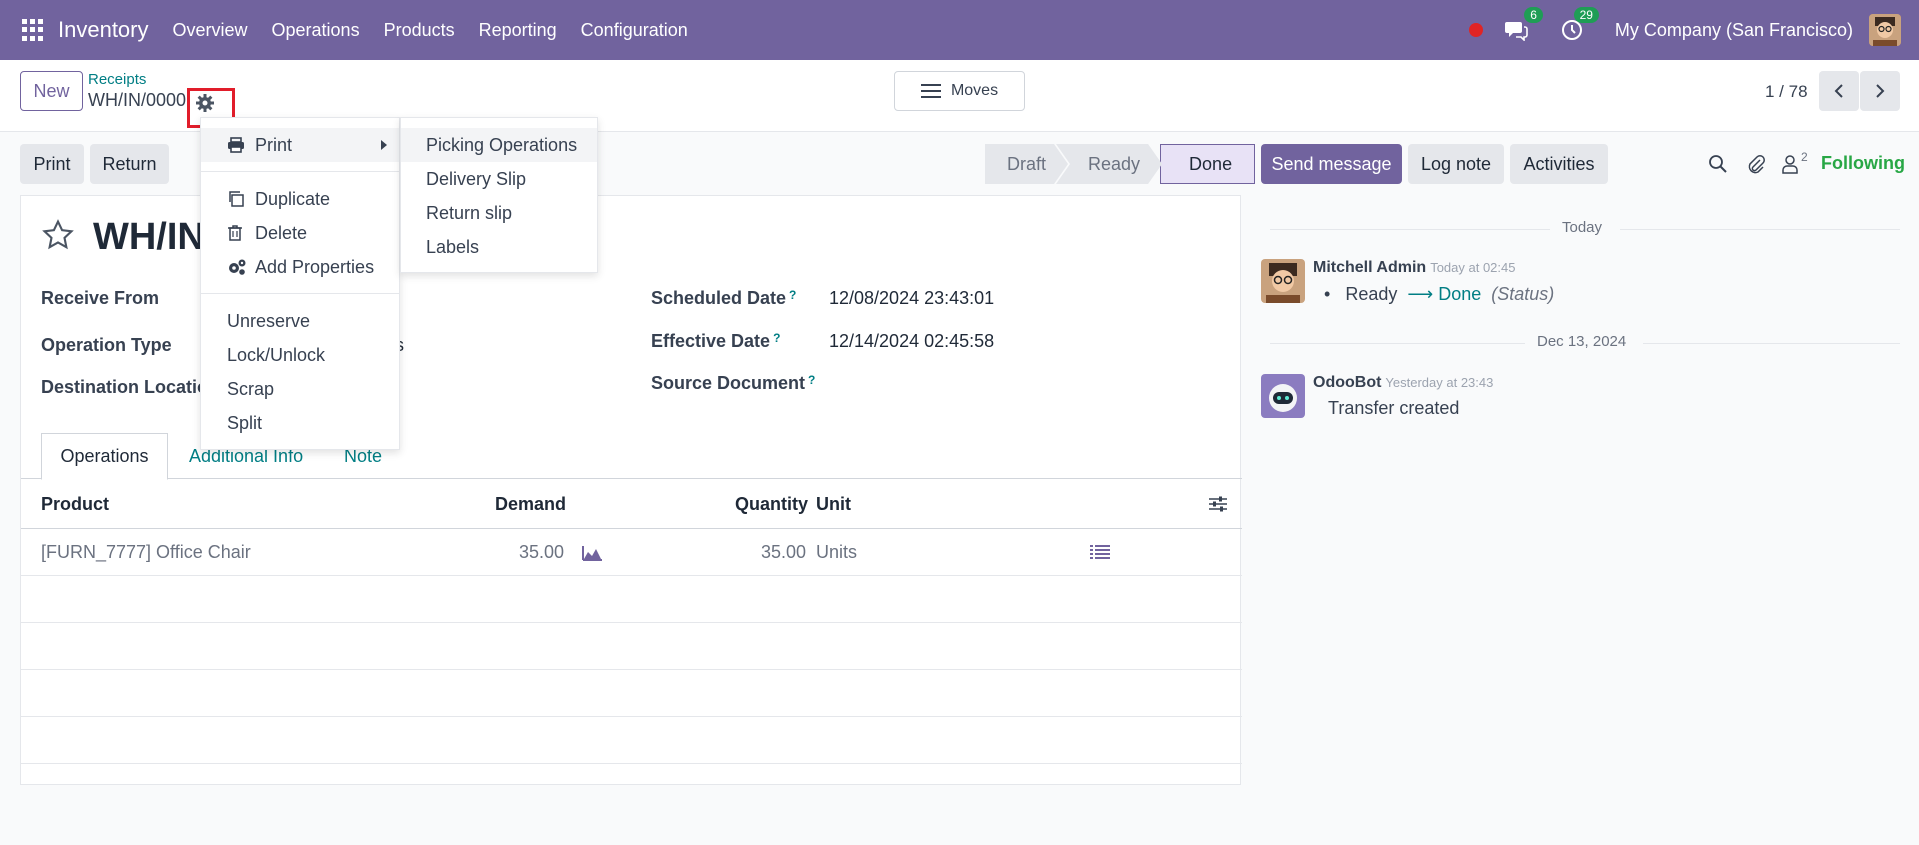 The height and width of the screenshot is (845, 1919). What do you see at coordinates (1756, 164) in the screenshot?
I see `paperclip-icon` at bounding box center [1756, 164].